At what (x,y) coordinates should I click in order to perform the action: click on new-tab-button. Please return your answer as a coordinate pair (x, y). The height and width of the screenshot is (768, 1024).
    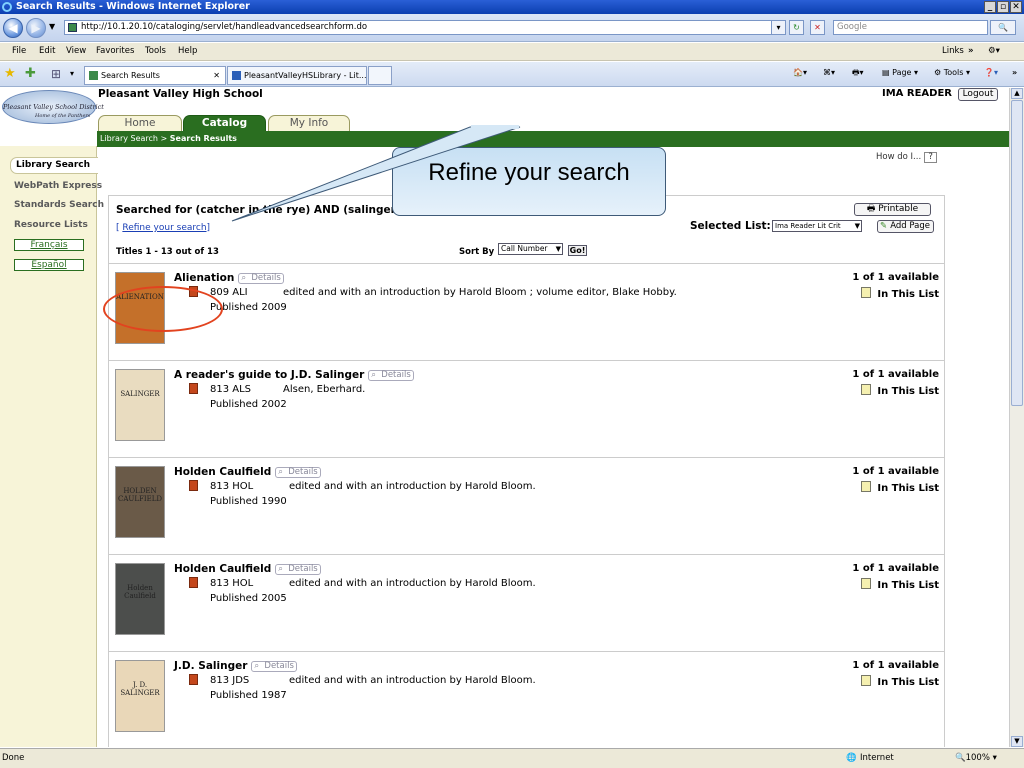
    Looking at the image, I should click on (380, 75).